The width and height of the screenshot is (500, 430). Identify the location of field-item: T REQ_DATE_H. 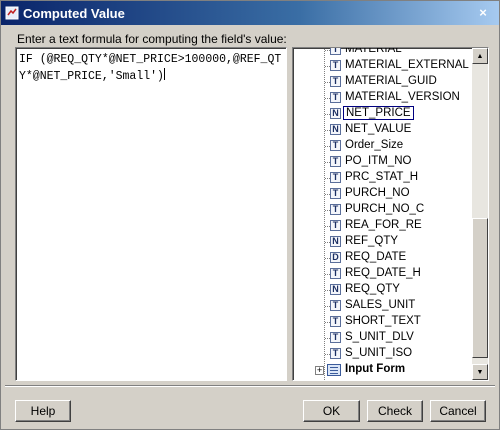
(383, 274).